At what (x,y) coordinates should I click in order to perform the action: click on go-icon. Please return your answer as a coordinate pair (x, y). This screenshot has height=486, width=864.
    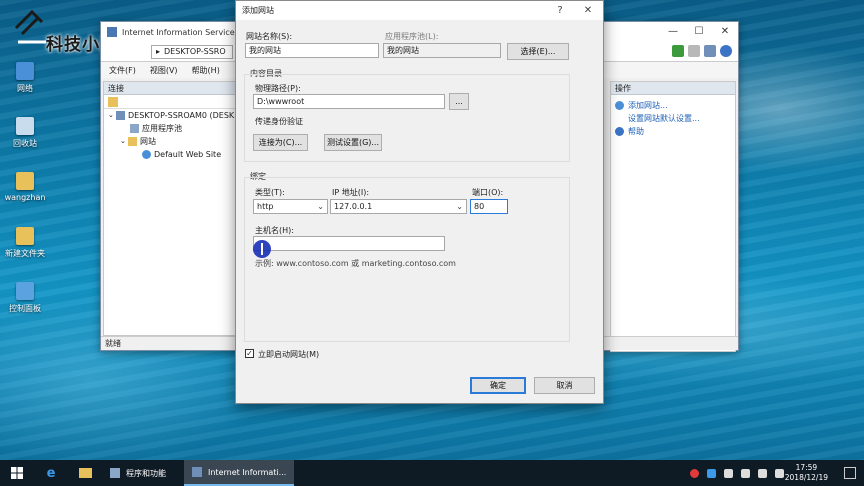
    Looking at the image, I should click on (678, 51).